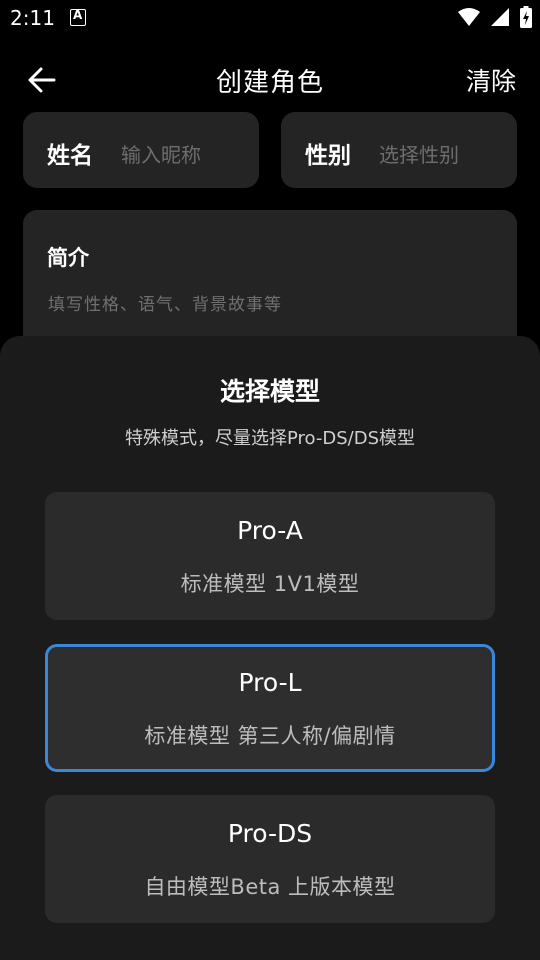 This screenshot has width=540, height=960. I want to click on model-description: 标准模型 第三人称/偏剧情, so click(270, 736).